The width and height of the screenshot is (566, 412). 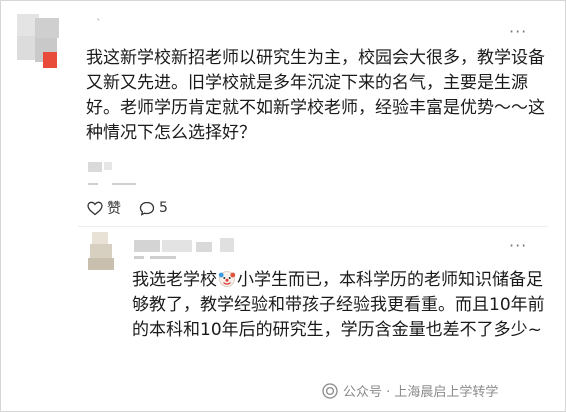 I want to click on clown-face-emoji-icon, so click(x=227, y=279).